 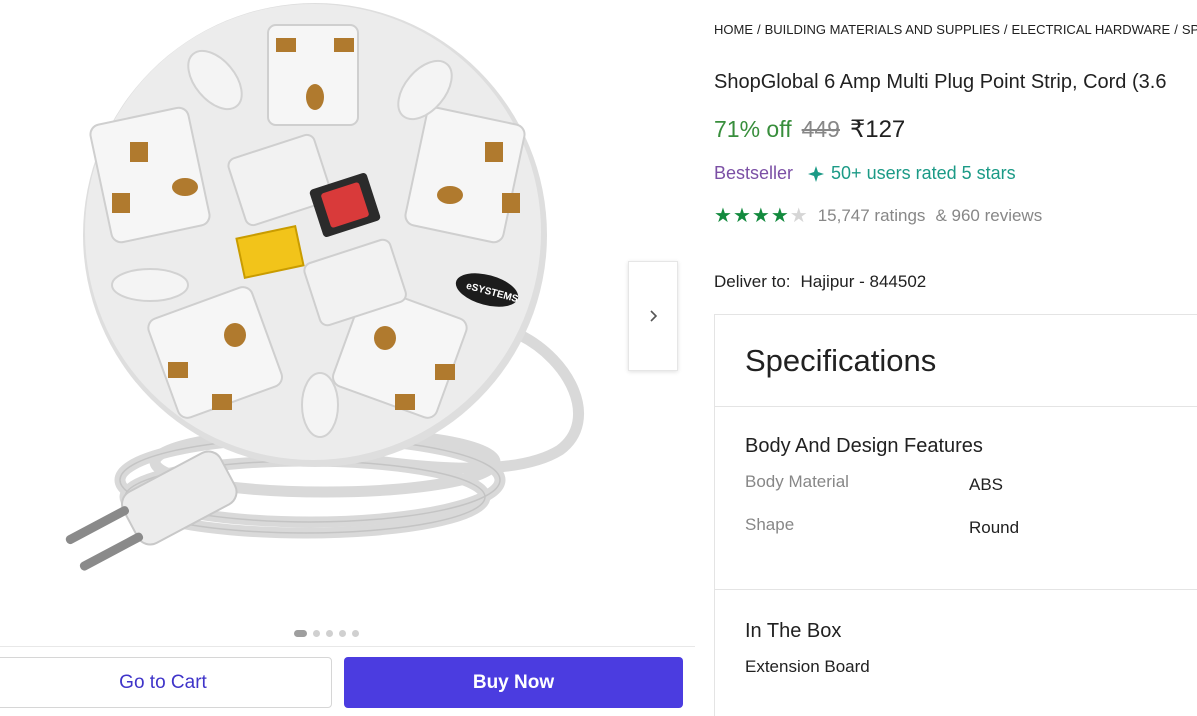 What do you see at coordinates (923, 173) in the screenshot?
I see `rated-badge-label: 50+ users rated 5 stars` at bounding box center [923, 173].